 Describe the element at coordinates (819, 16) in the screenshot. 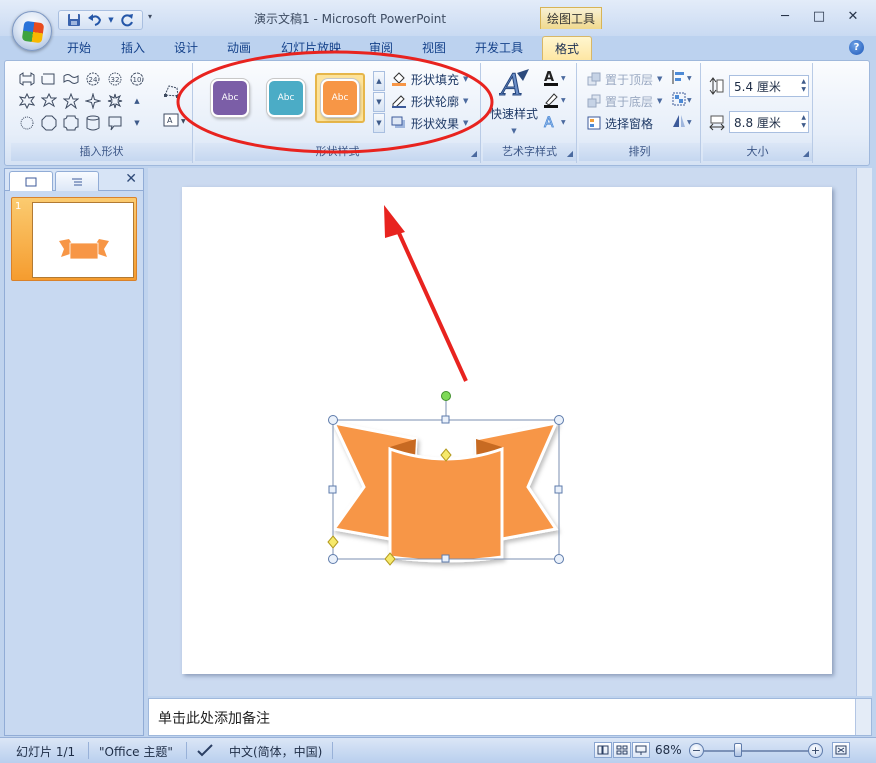

I see `maximize-icon: □` at that location.